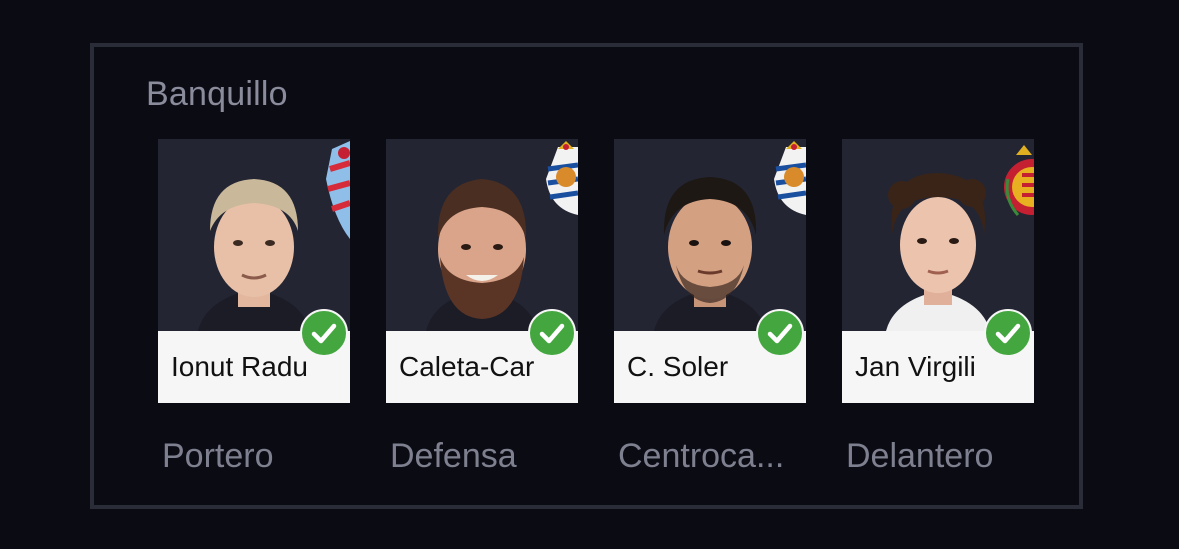  Describe the element at coordinates (218, 456) in the screenshot. I see `position-label: Portero` at that location.